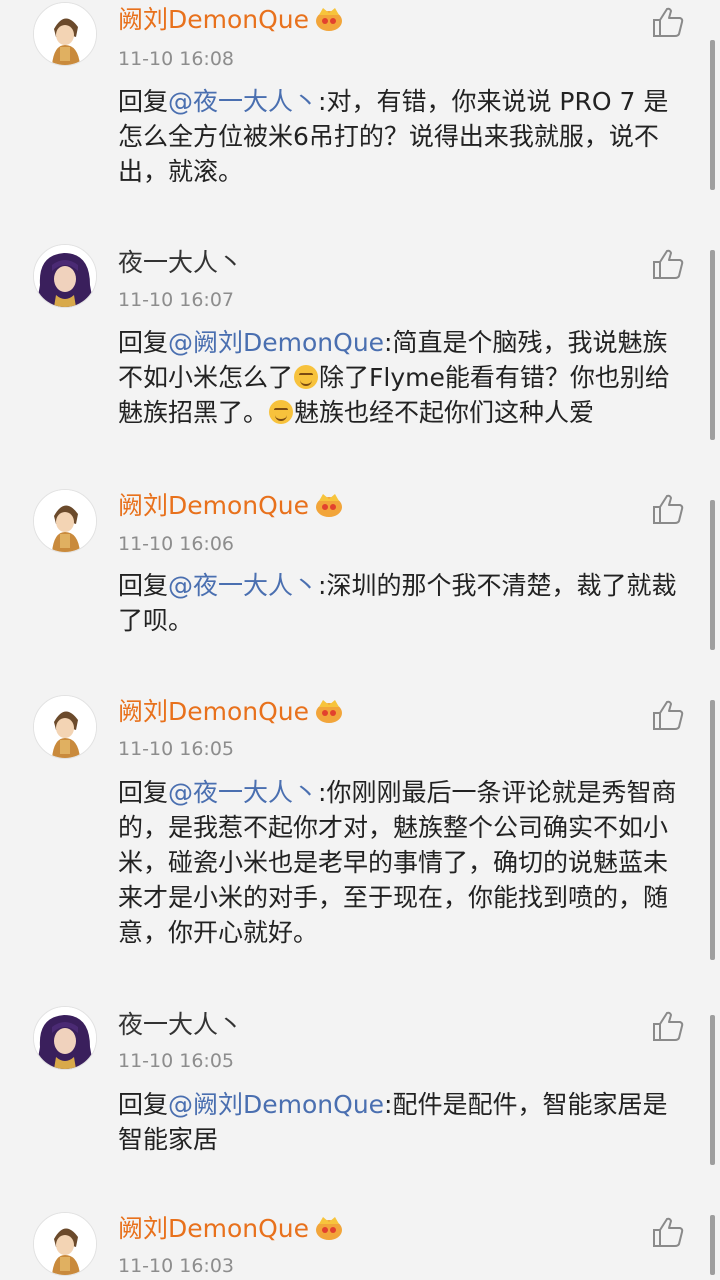  I want to click on comment-body: 魅族也经不起你们这种人爱, so click(444, 412).